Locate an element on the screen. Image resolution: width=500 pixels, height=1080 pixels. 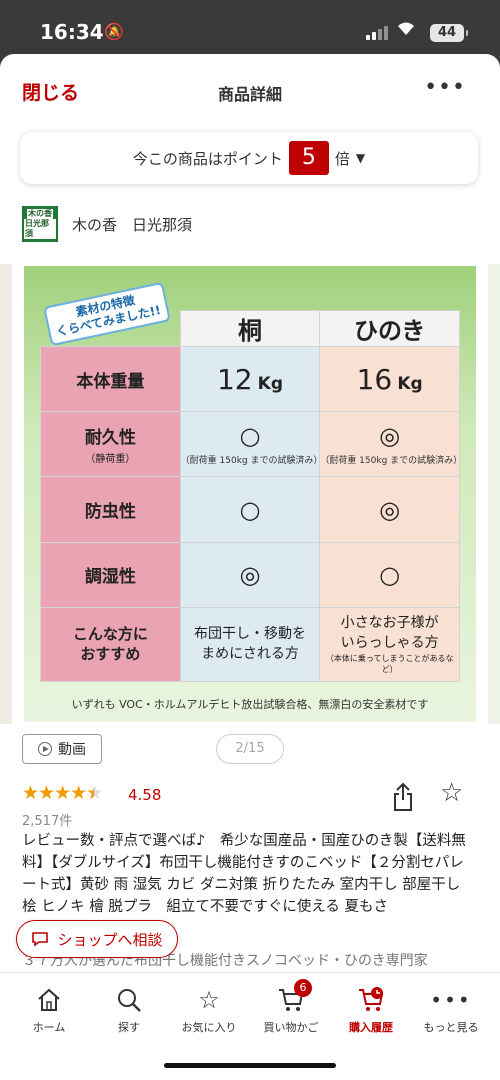
battery-icon: 44 is located at coordinates (449, 33).